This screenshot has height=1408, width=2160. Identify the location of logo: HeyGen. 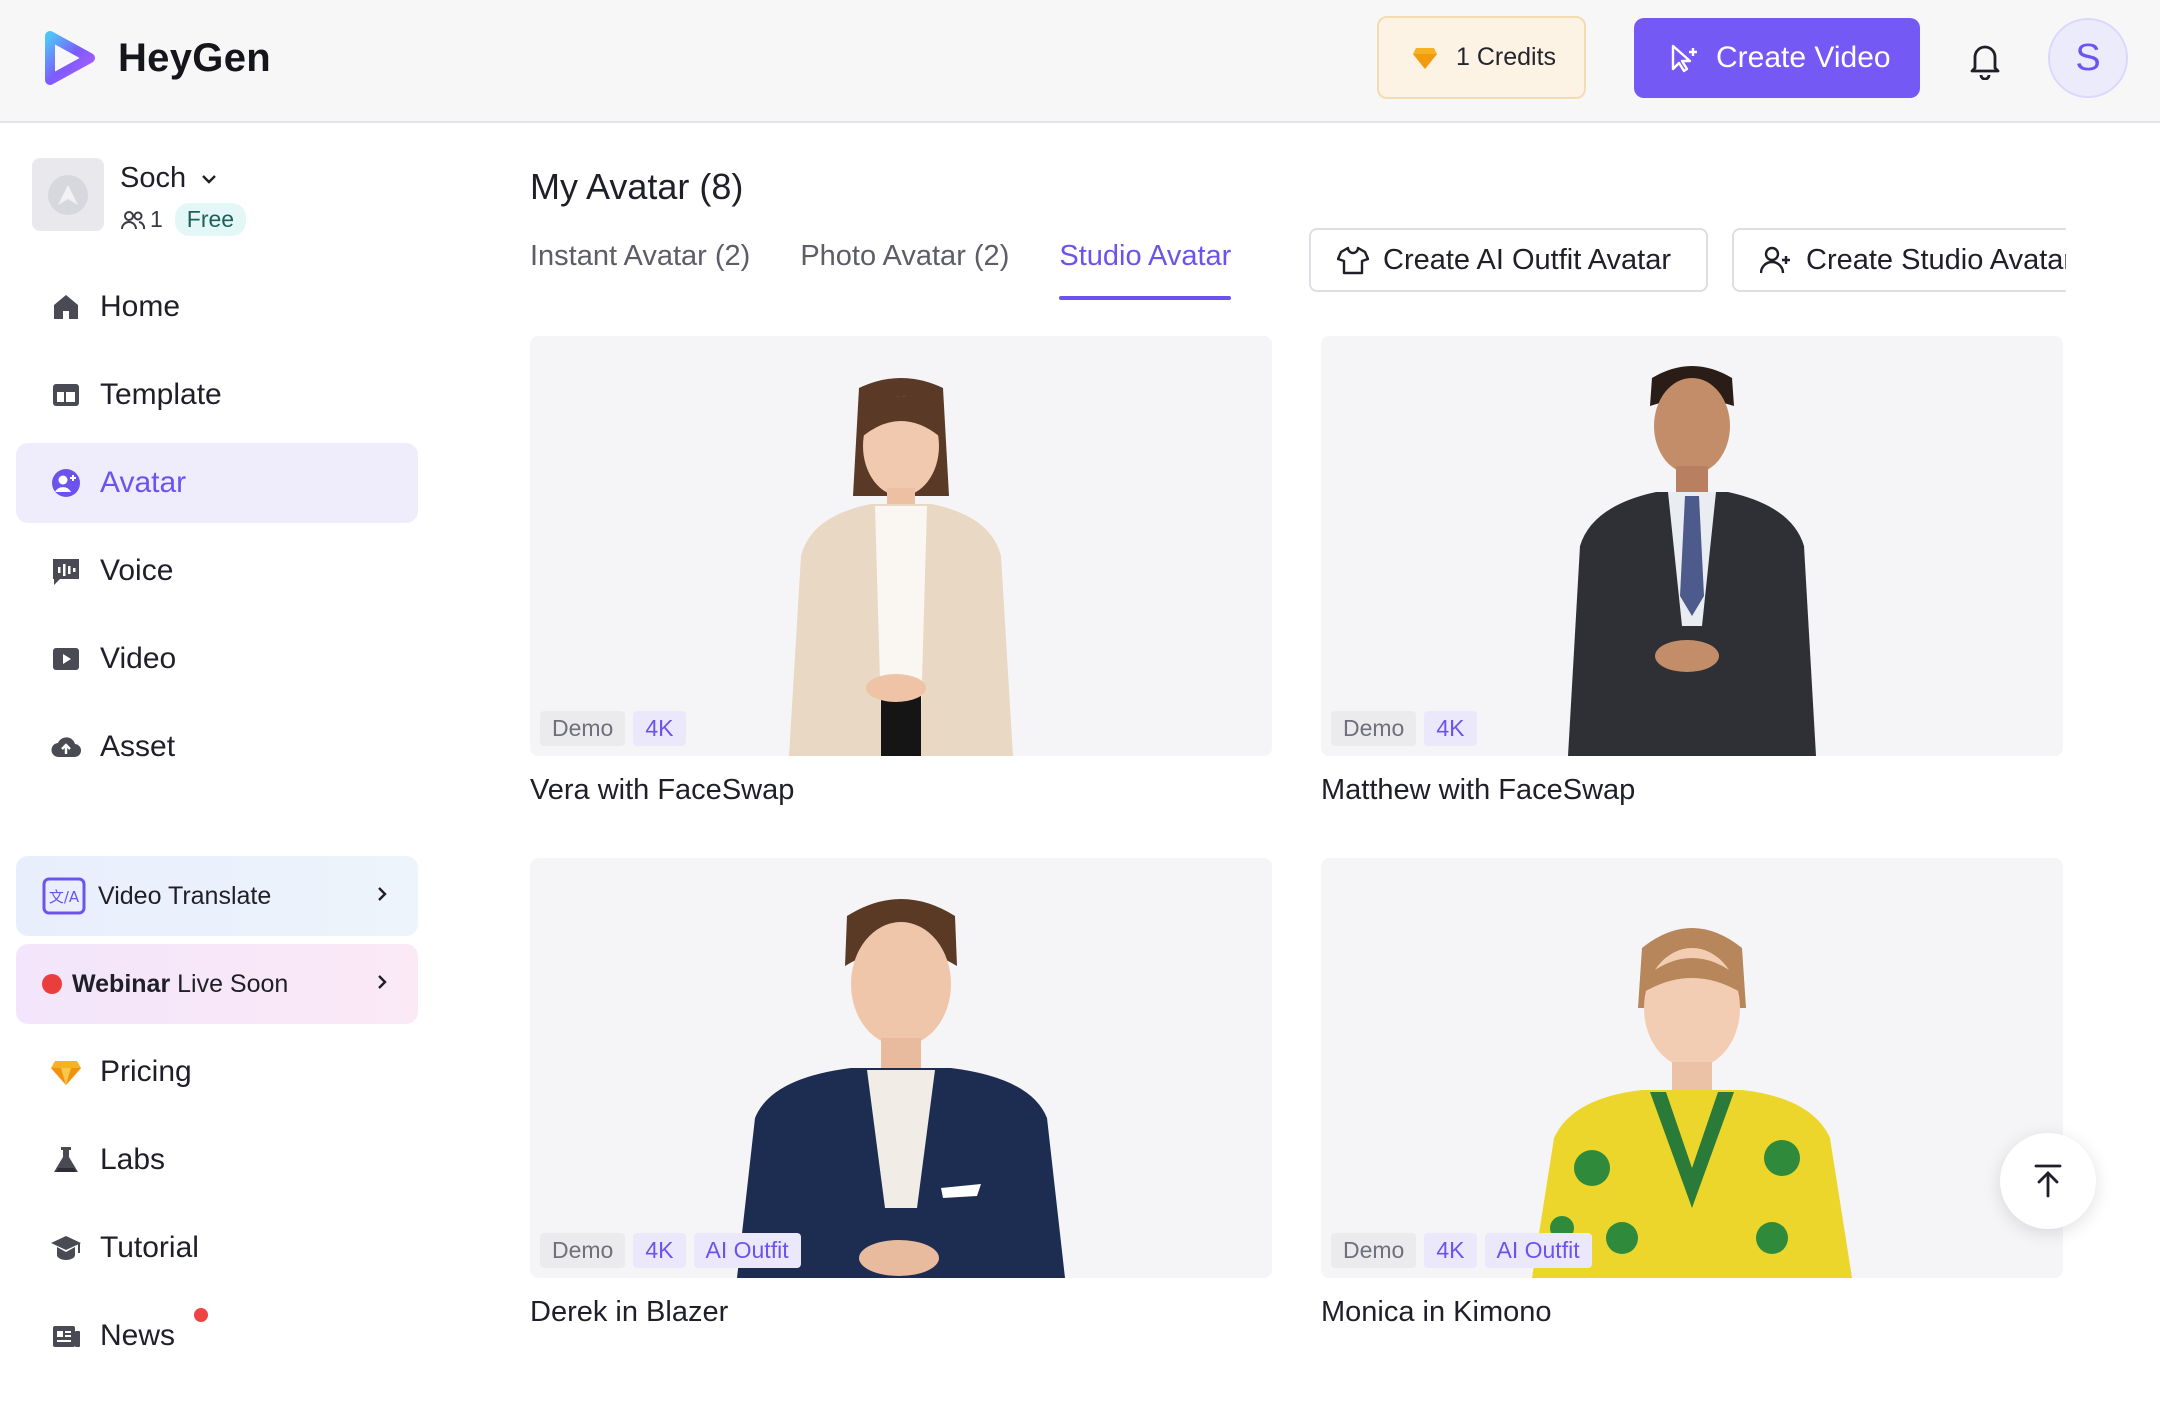
(155, 58).